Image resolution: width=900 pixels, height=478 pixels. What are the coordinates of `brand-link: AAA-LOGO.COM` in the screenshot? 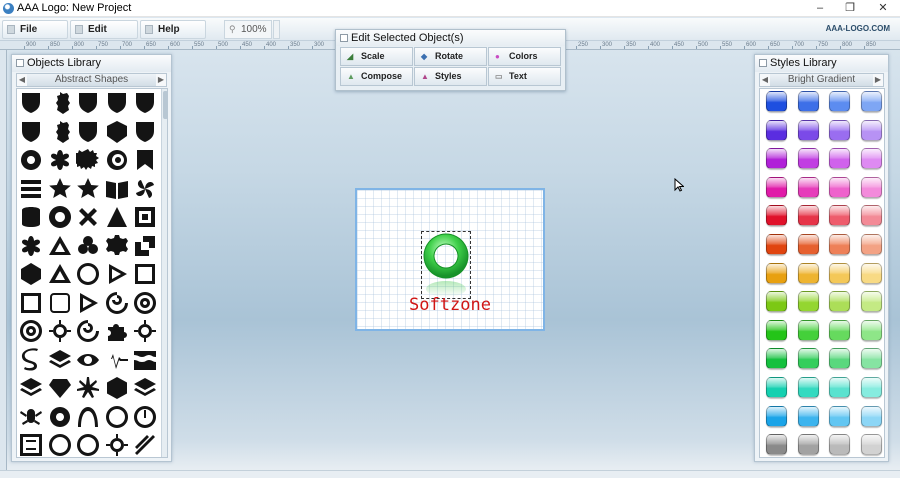 It's located at (858, 28).